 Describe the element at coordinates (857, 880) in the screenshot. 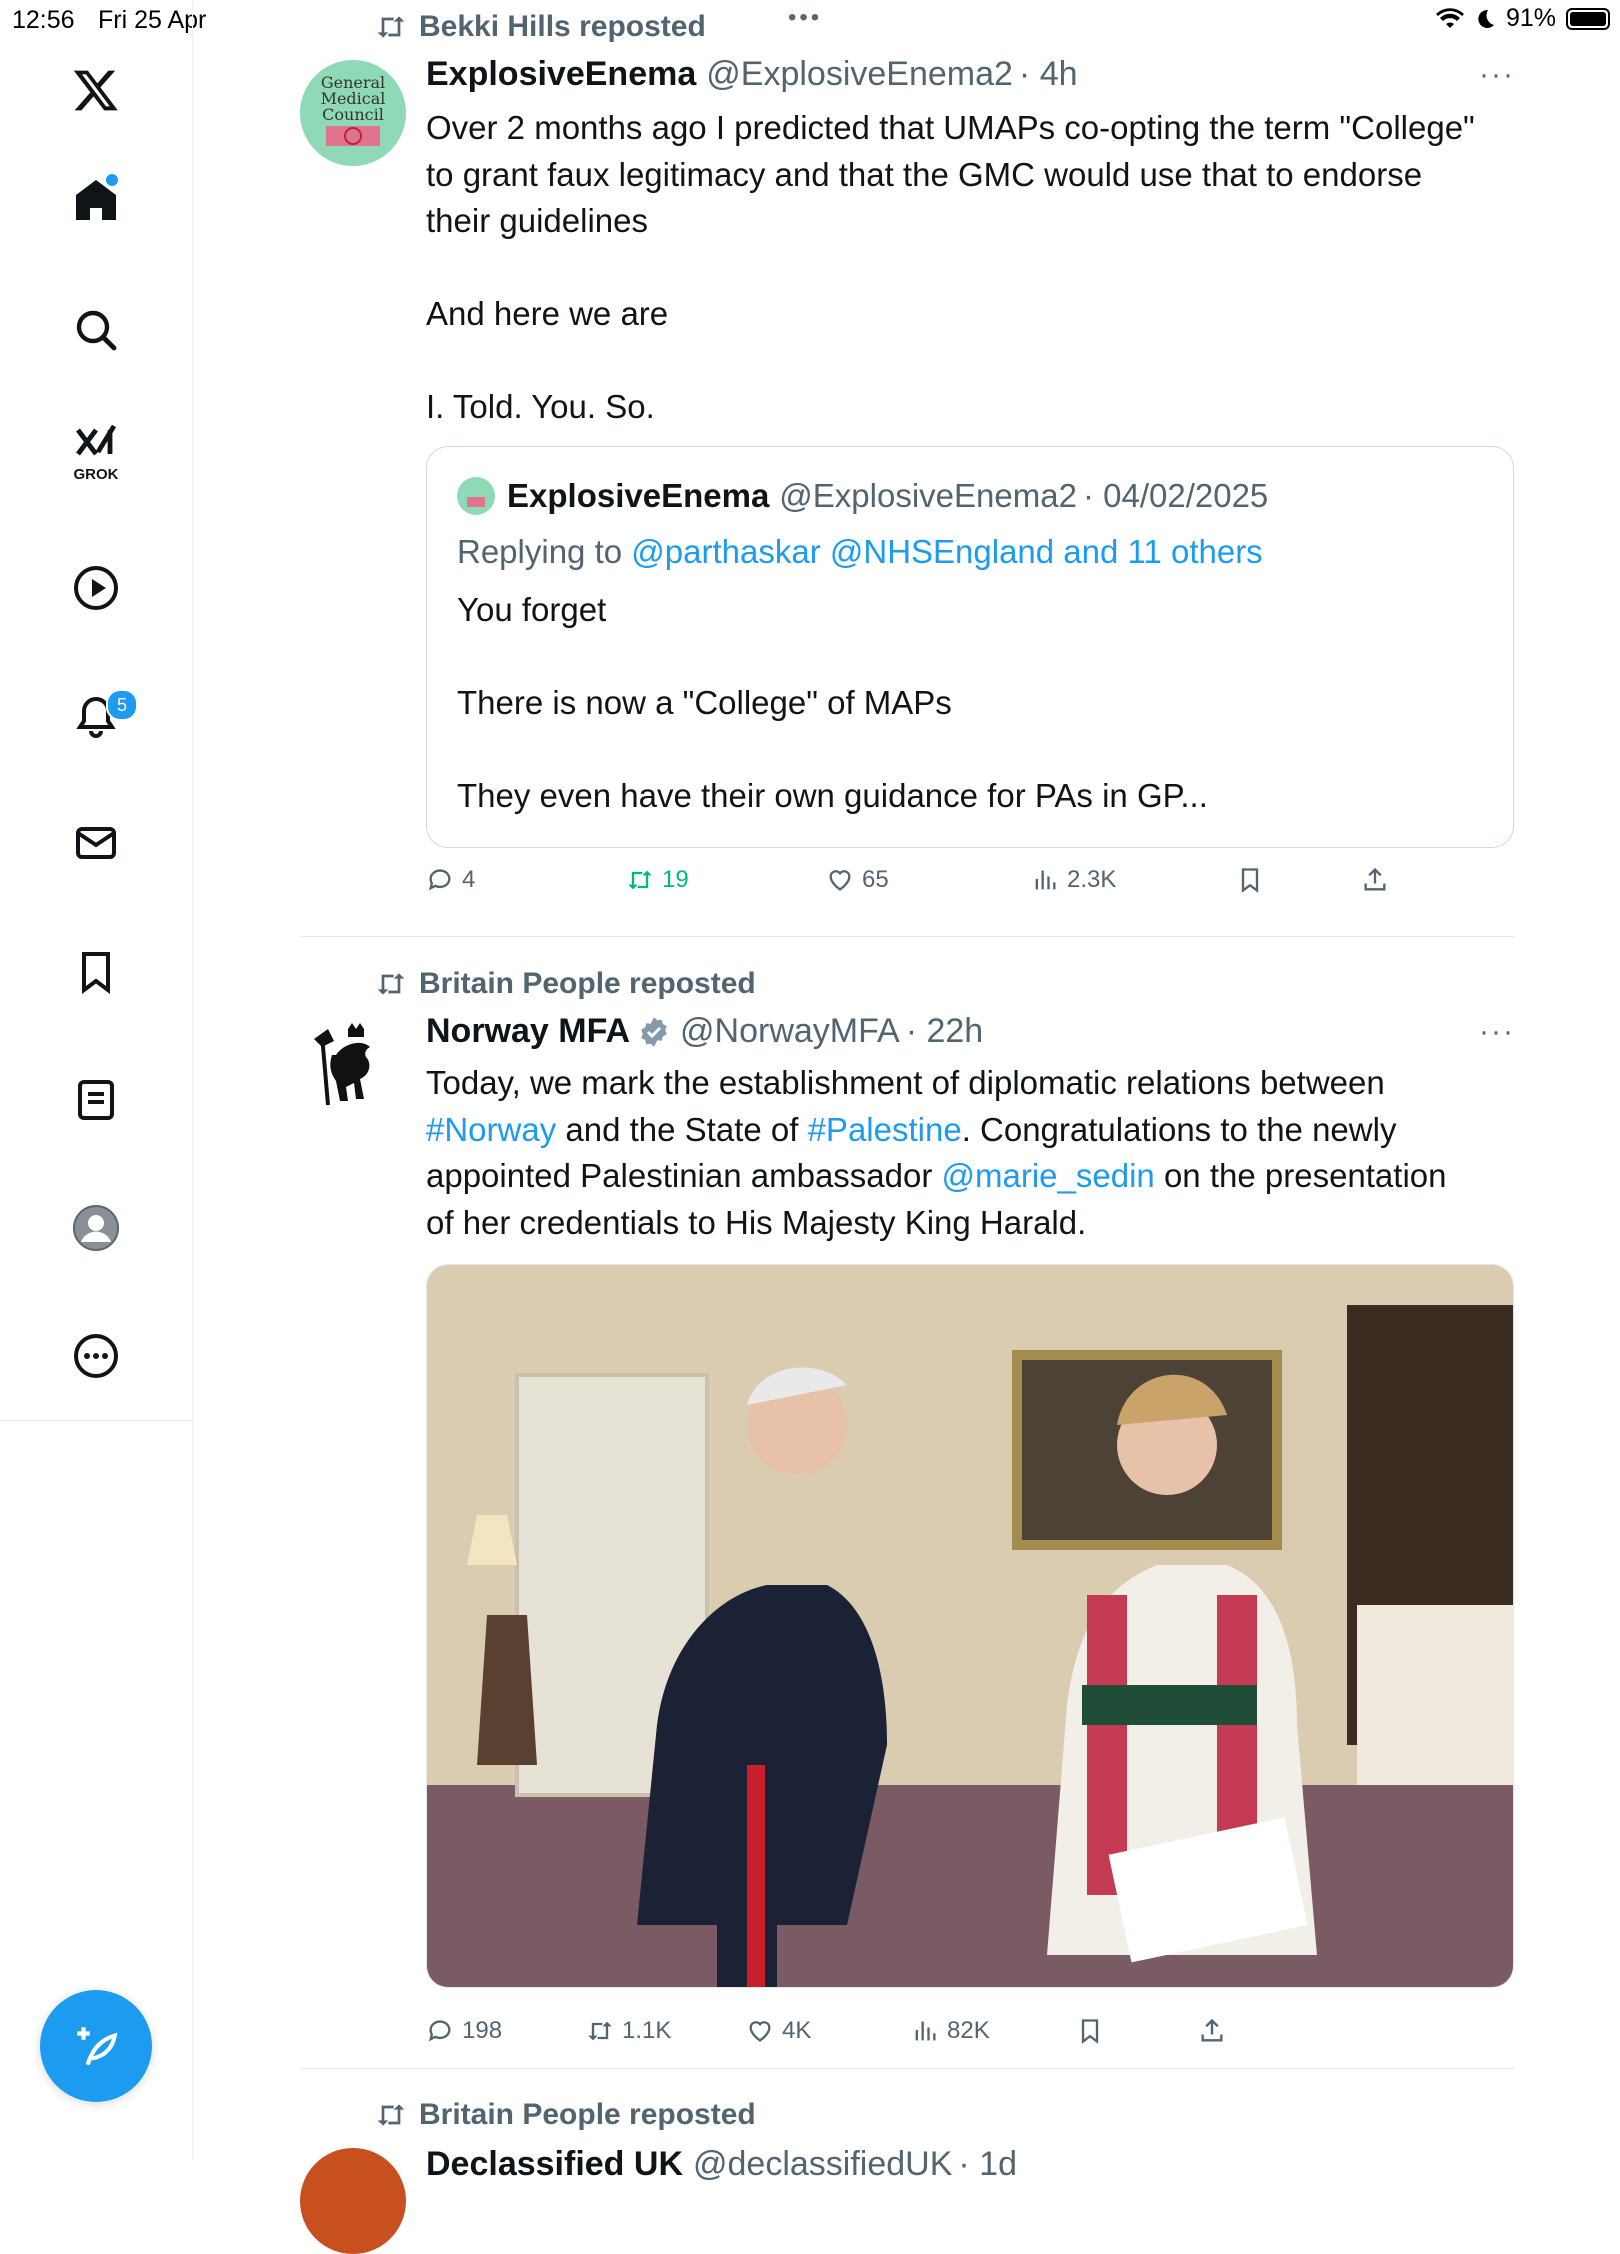

I see `like-button: 65` at that location.